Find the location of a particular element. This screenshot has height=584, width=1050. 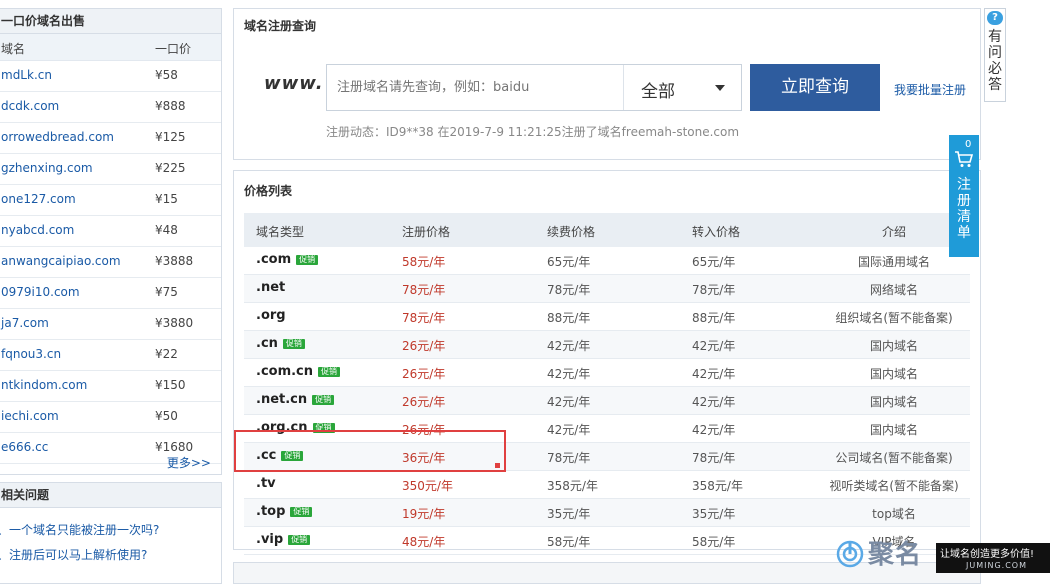

www-label: www. is located at coordinates (294, 83).